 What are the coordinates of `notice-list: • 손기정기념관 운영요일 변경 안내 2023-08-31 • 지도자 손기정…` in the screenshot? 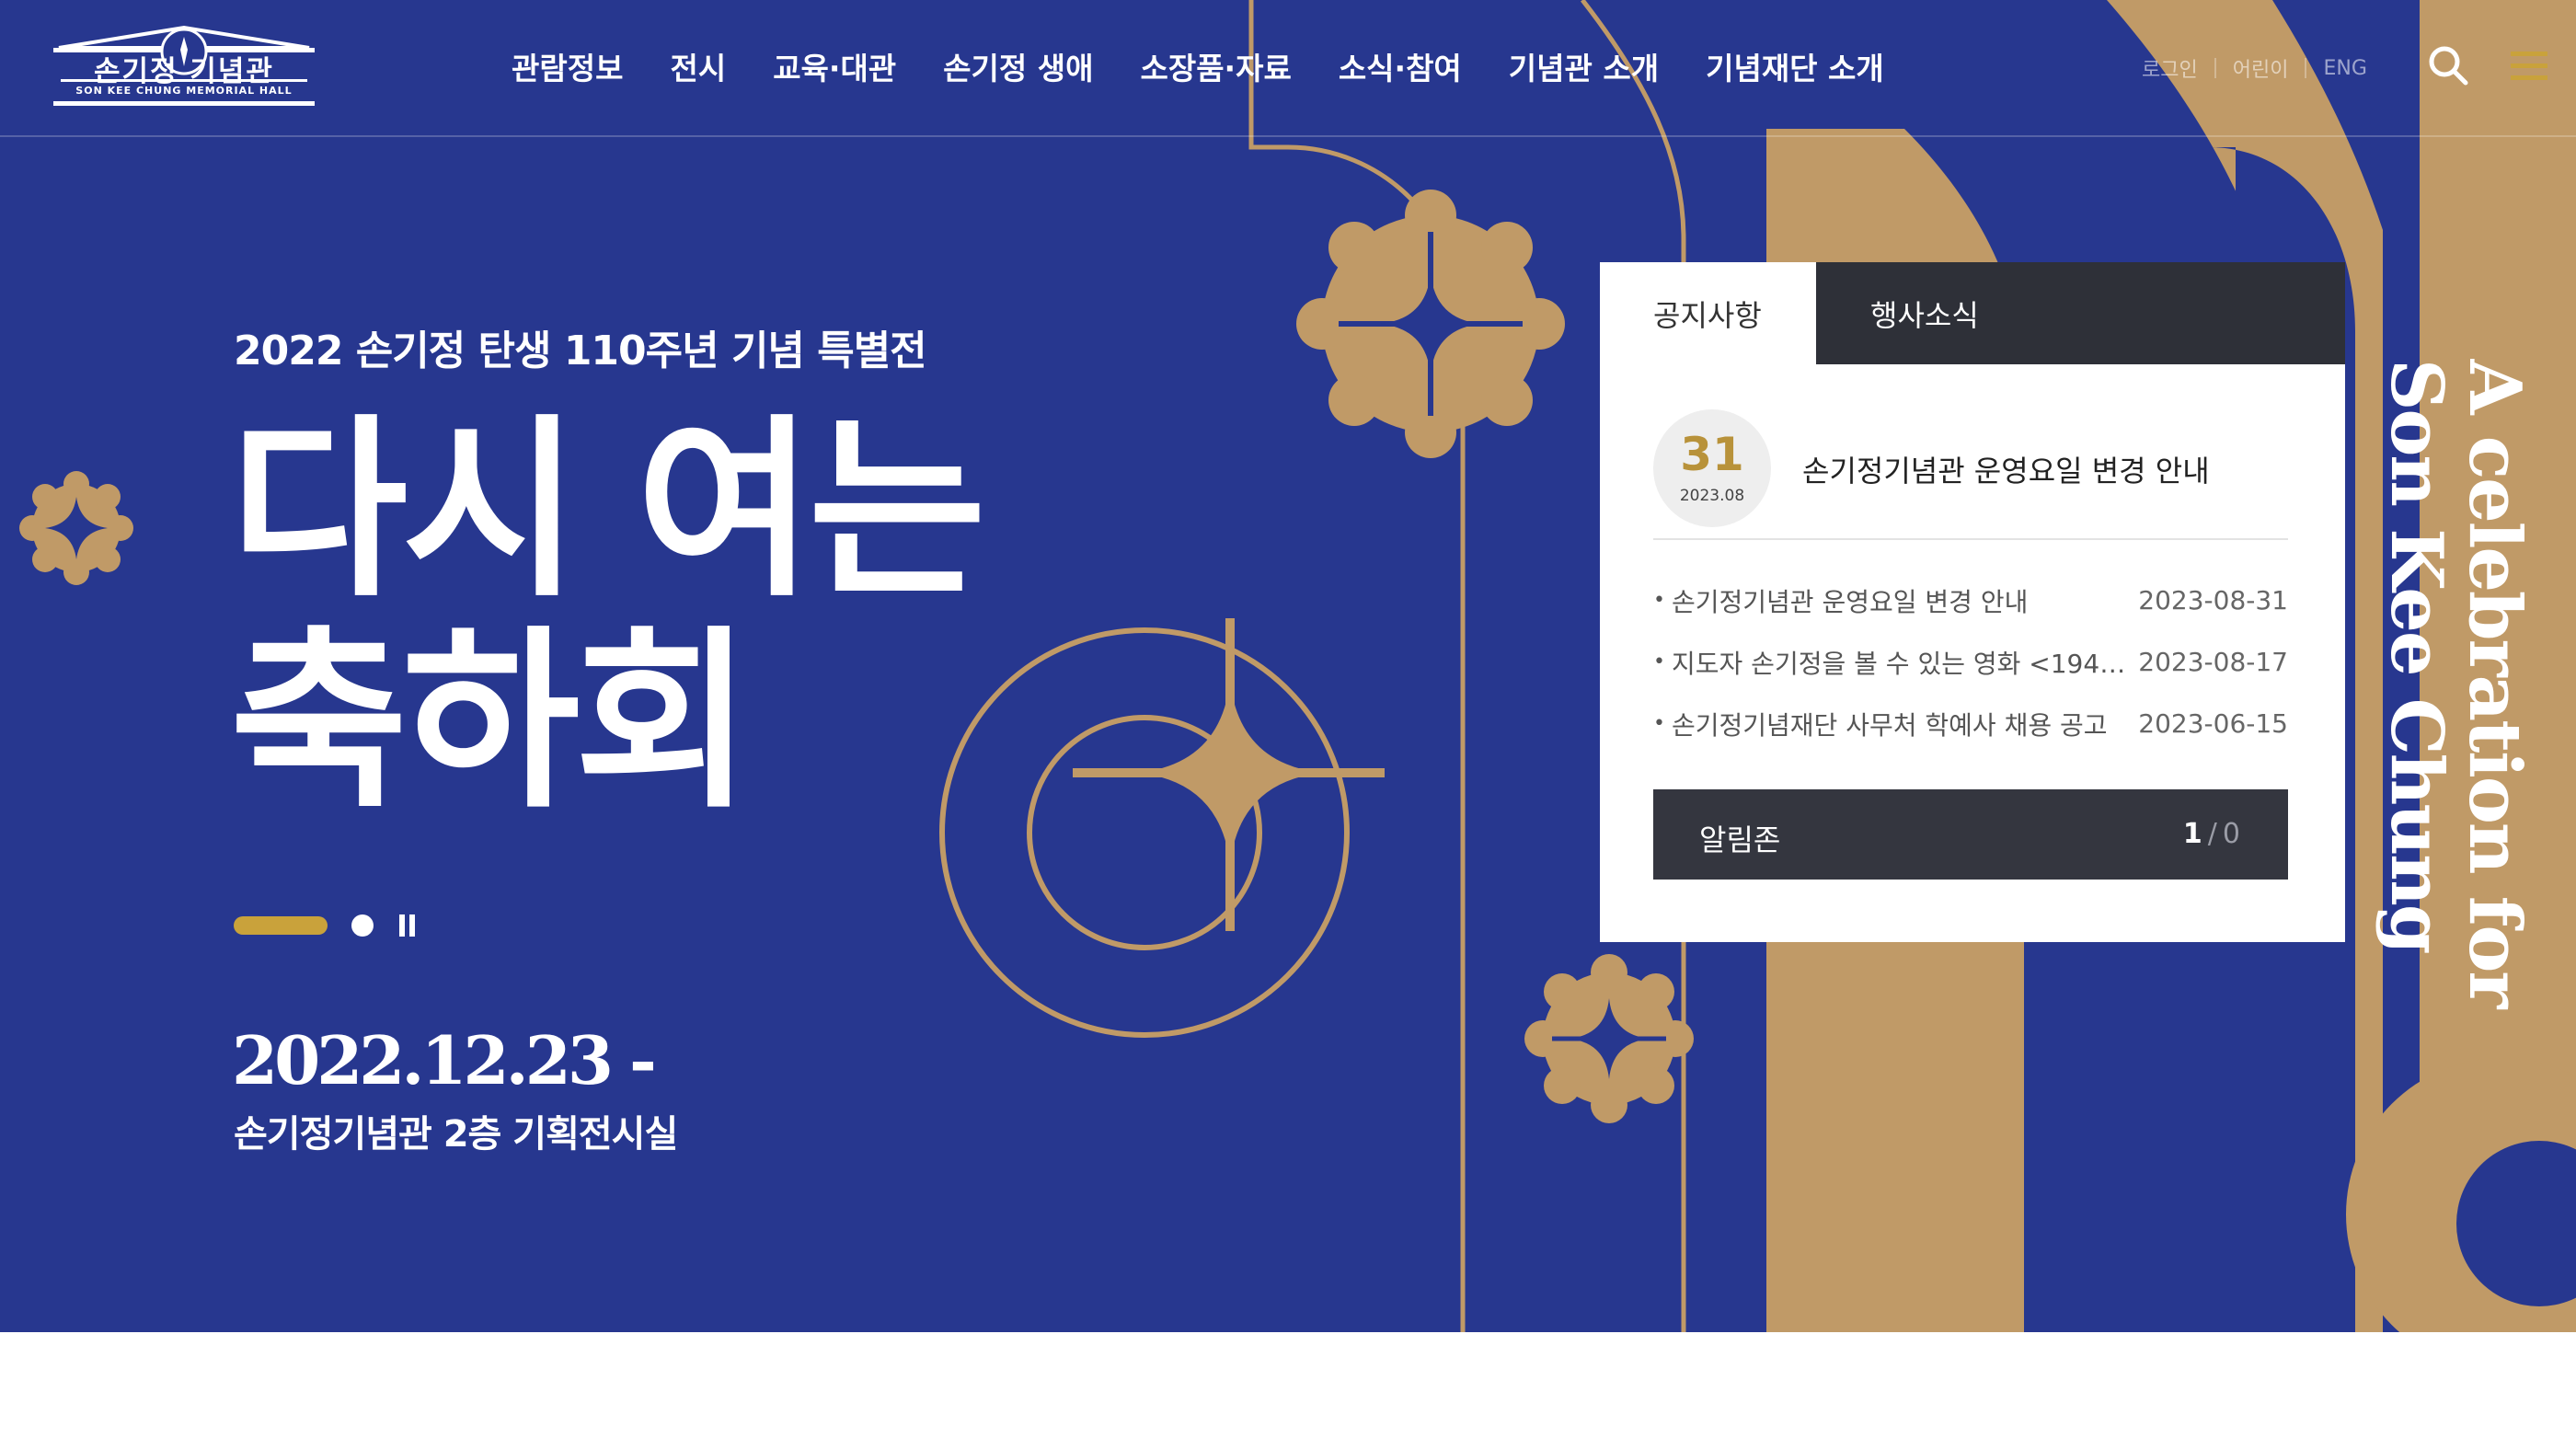 It's located at (1970, 661).